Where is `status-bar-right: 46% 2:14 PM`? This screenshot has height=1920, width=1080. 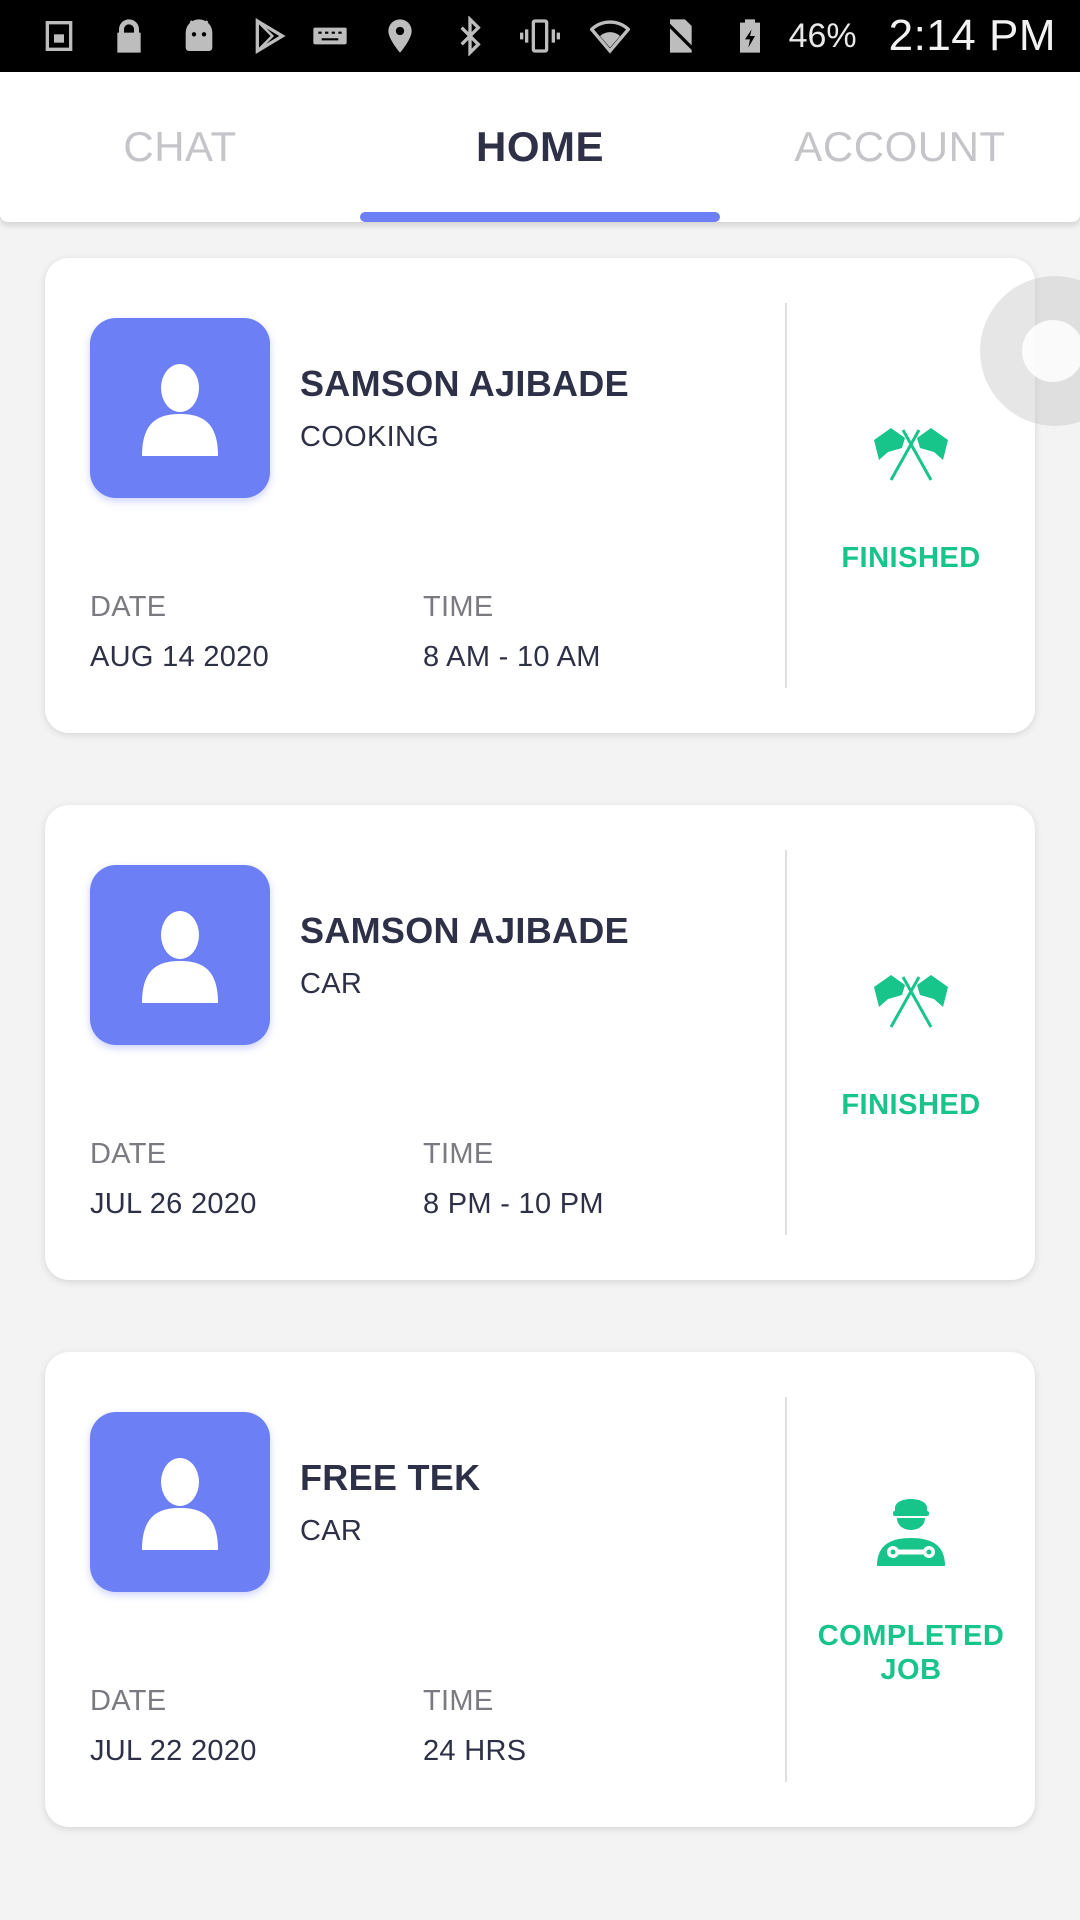 status-bar-right: 46% 2:14 PM is located at coordinates (681, 36).